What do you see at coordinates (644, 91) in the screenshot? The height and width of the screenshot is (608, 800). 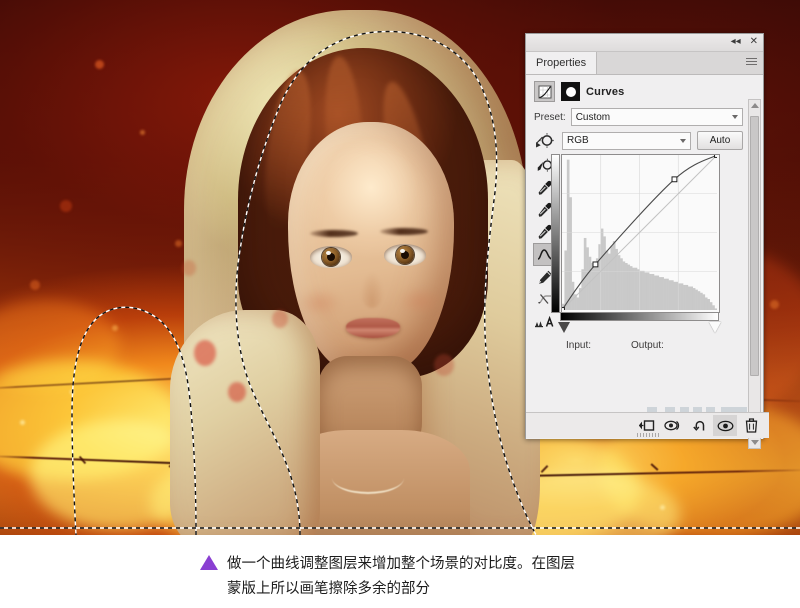 I see `adjustment-header: Curves` at bounding box center [644, 91].